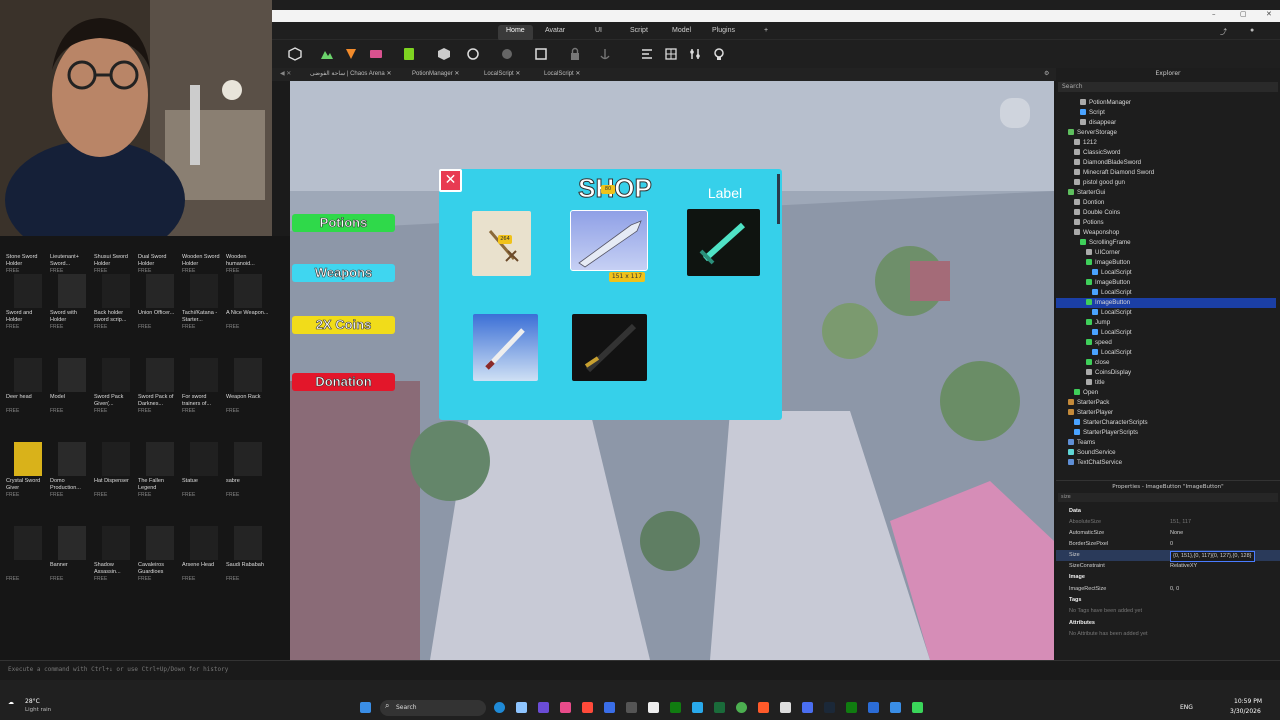 The width and height of the screenshot is (1280, 720). I want to click on item-card-dark-sword, so click(609, 347).